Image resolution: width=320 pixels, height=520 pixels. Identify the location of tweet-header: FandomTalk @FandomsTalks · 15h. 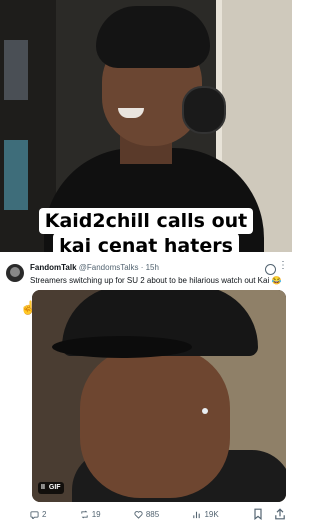
(146, 267).